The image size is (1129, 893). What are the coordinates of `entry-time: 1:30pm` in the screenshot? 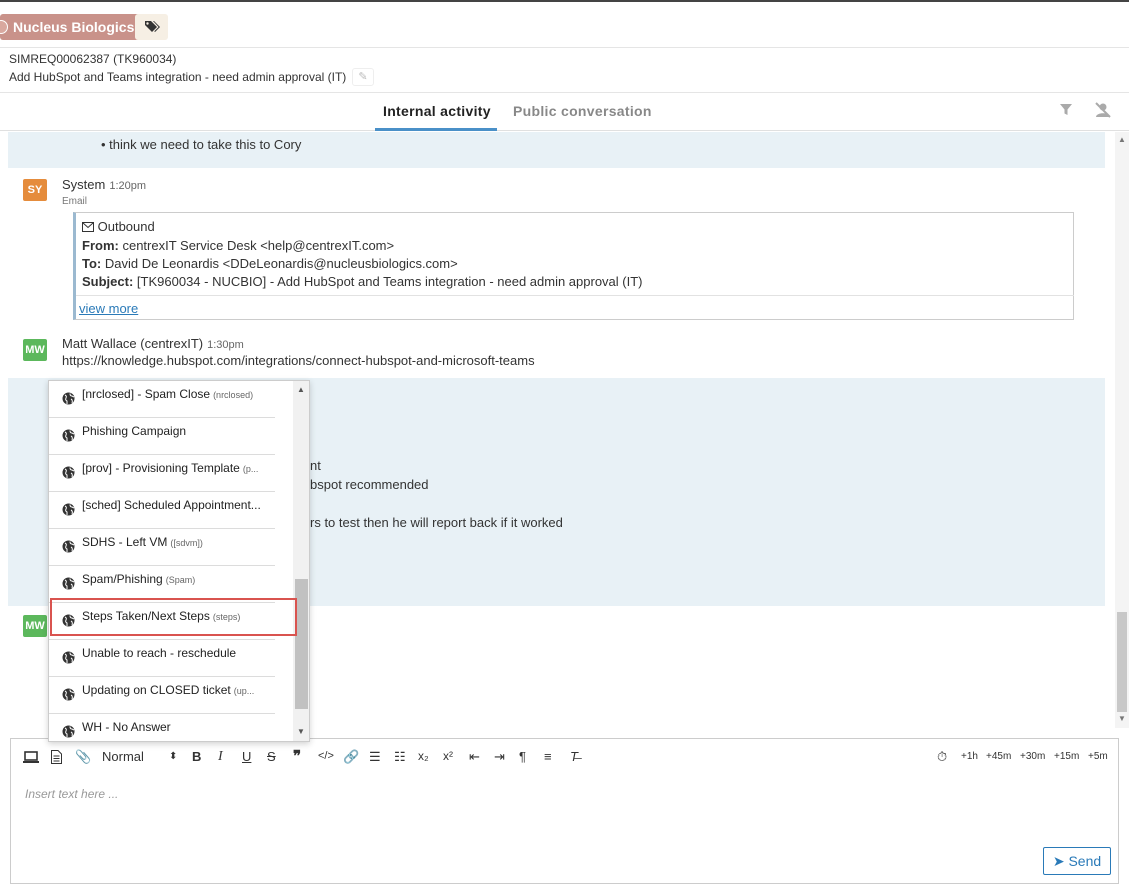 It's located at (225, 345).